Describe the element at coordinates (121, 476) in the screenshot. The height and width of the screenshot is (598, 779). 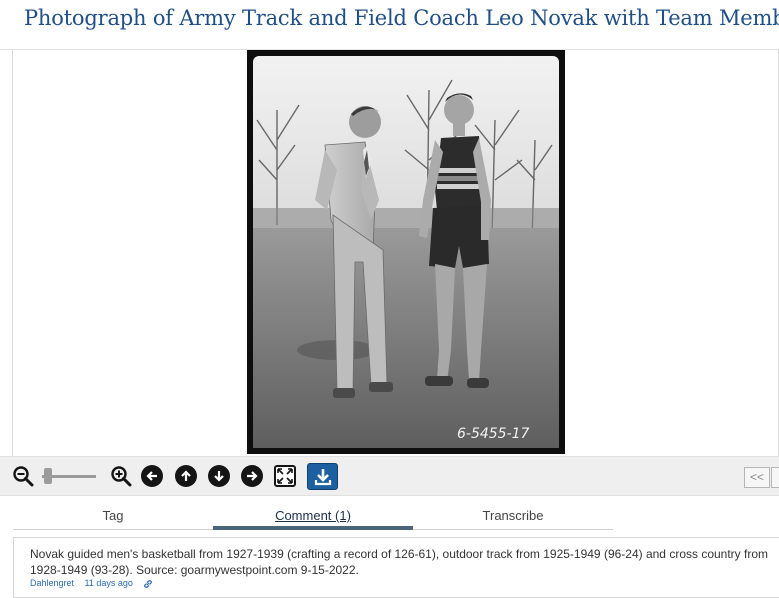
I see `zoom-in-icon` at that location.